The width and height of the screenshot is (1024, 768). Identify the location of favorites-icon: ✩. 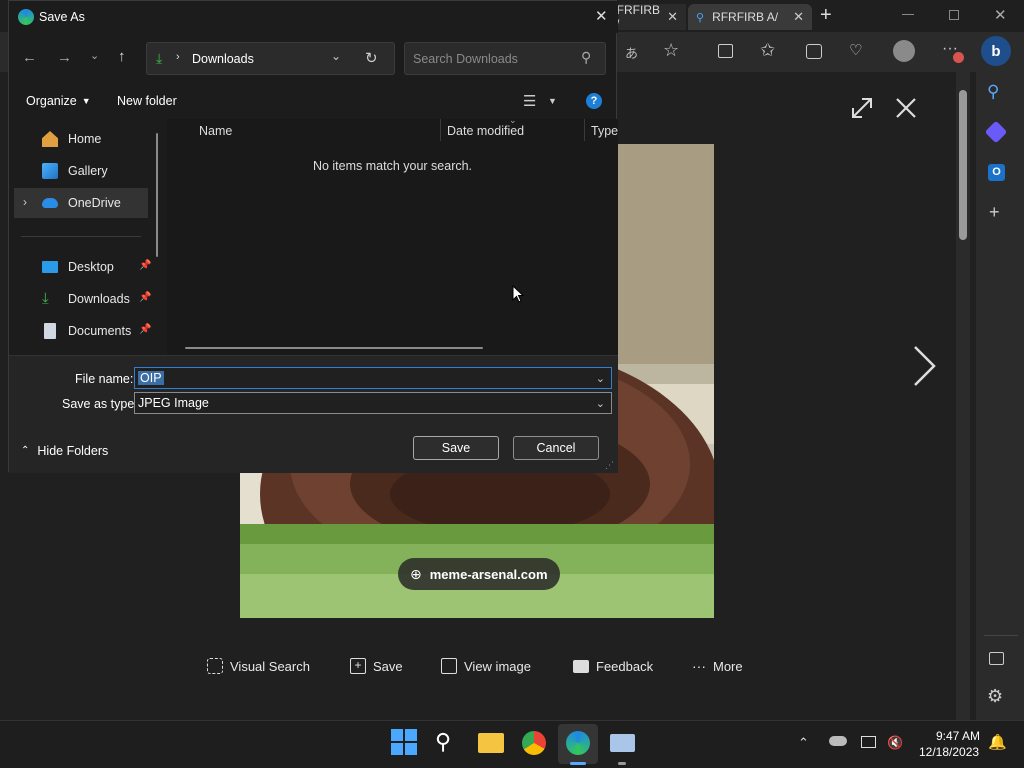
(767, 50).